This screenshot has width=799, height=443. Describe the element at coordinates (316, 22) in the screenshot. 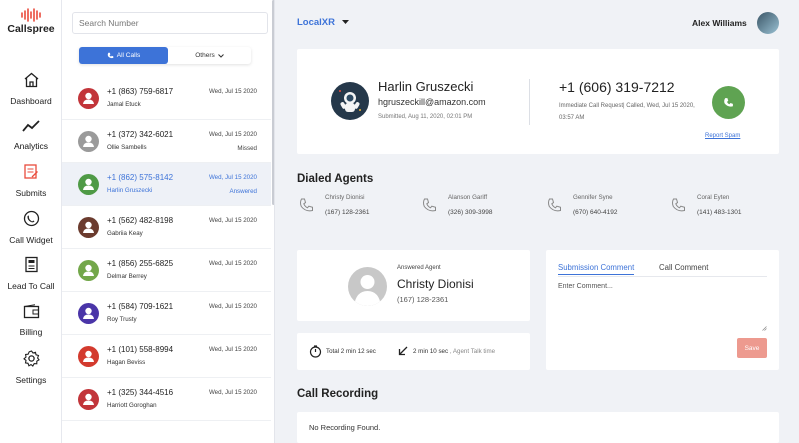

I see `account-name: LocalXR` at that location.